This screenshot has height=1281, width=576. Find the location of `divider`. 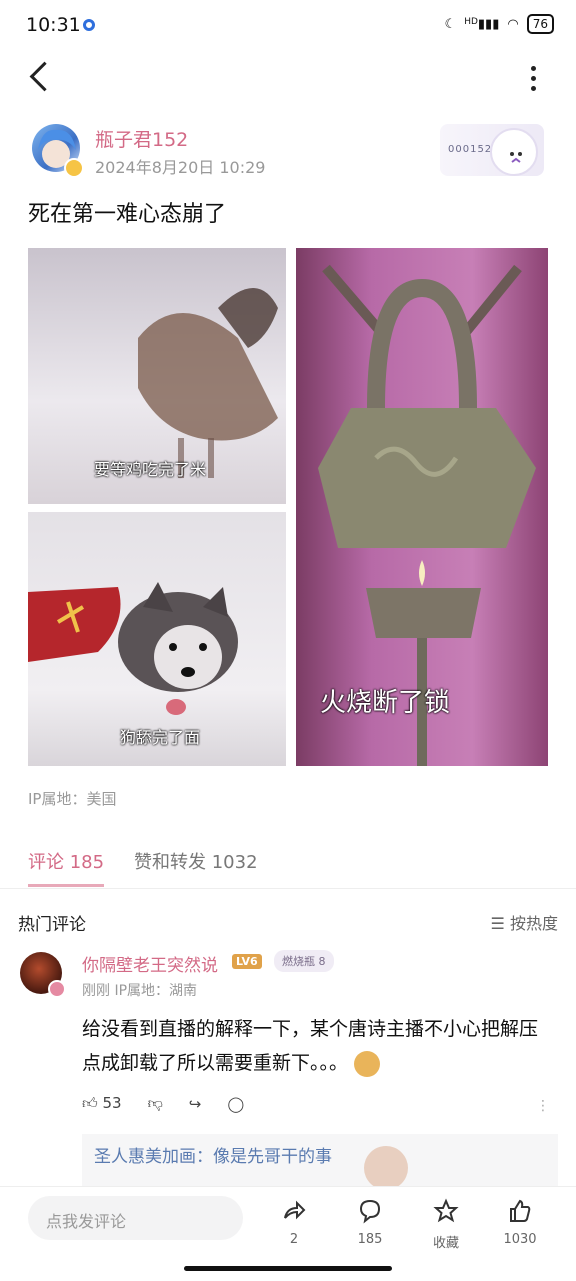

divider is located at coordinates (288, 888).